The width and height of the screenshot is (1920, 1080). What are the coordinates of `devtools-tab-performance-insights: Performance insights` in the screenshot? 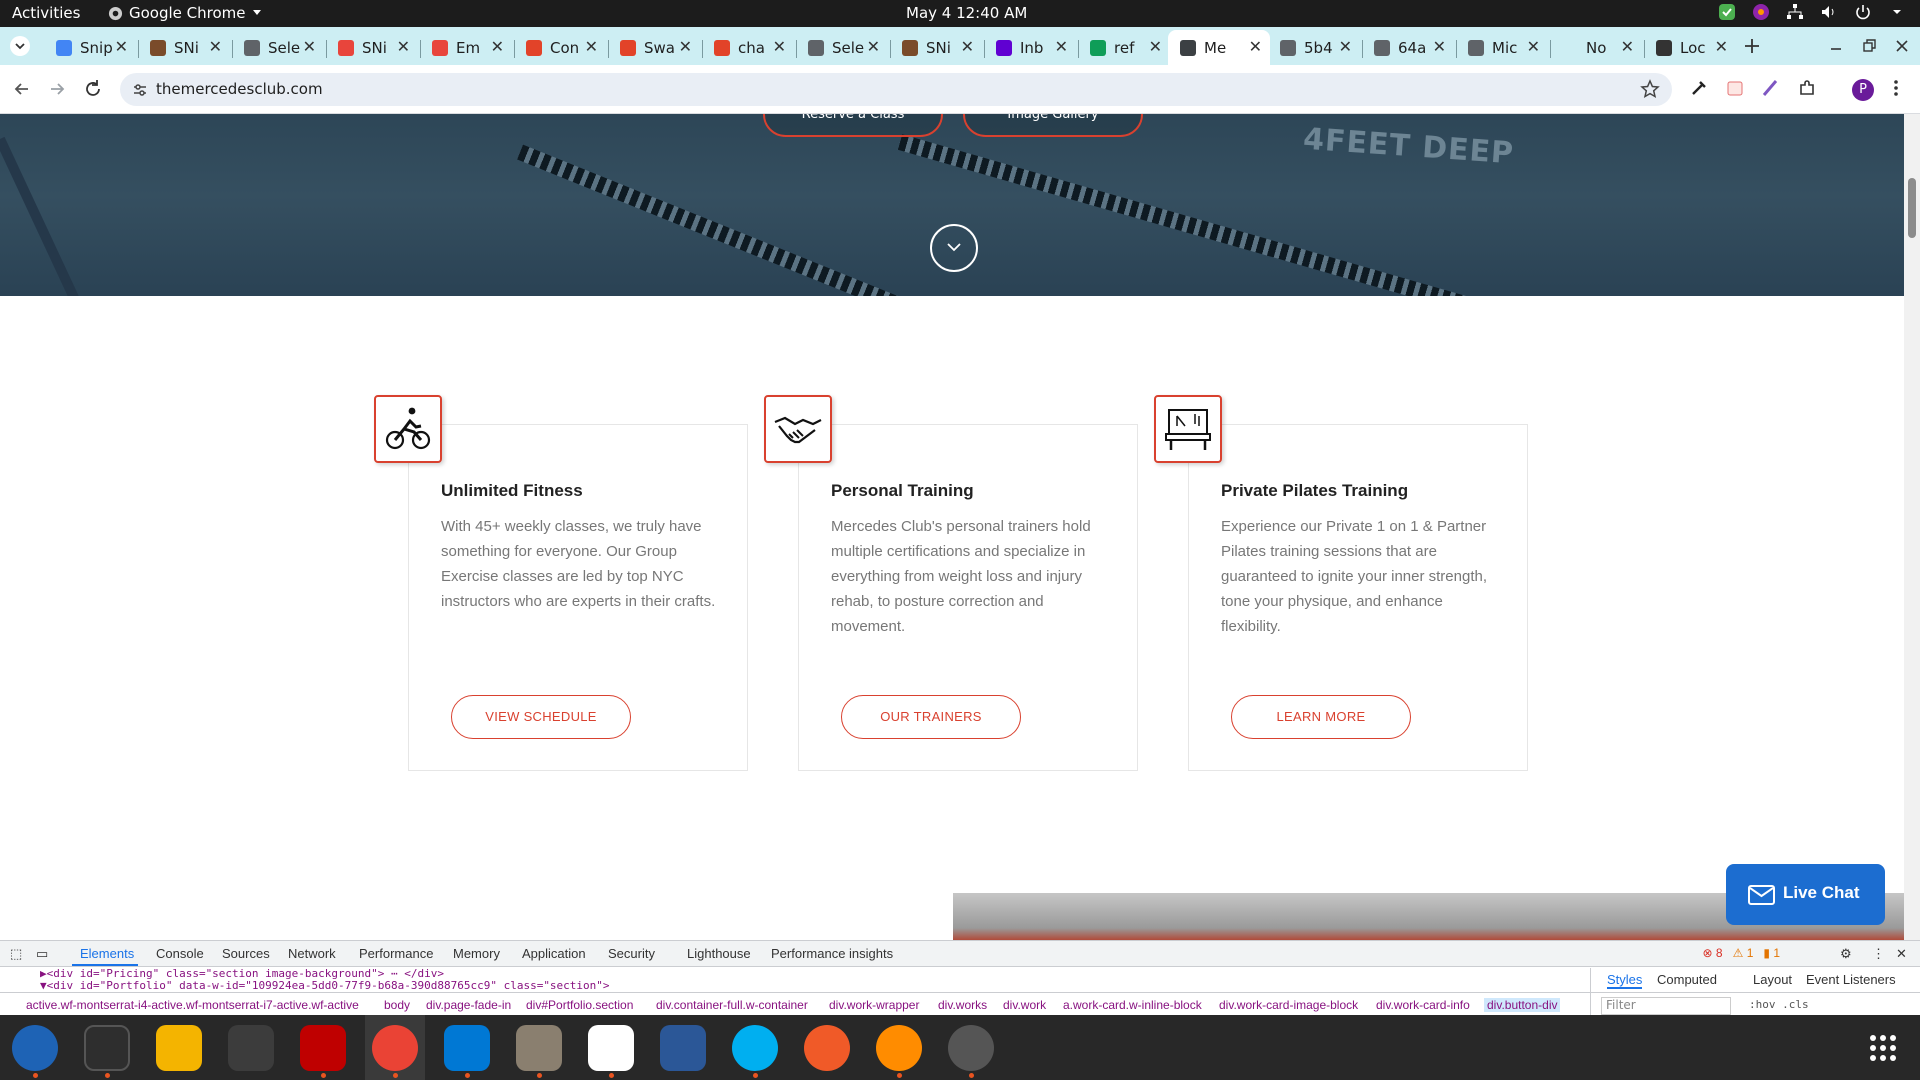 It's located at (832, 953).